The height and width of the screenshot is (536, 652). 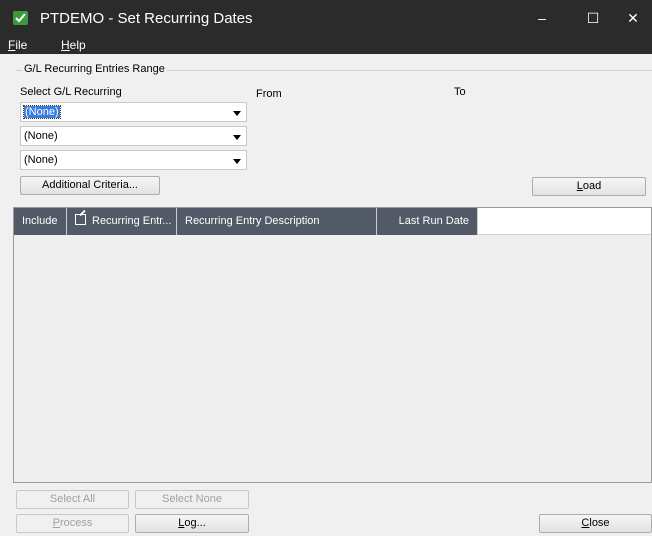 I want to click on load-button: Load, so click(x=589, y=186).